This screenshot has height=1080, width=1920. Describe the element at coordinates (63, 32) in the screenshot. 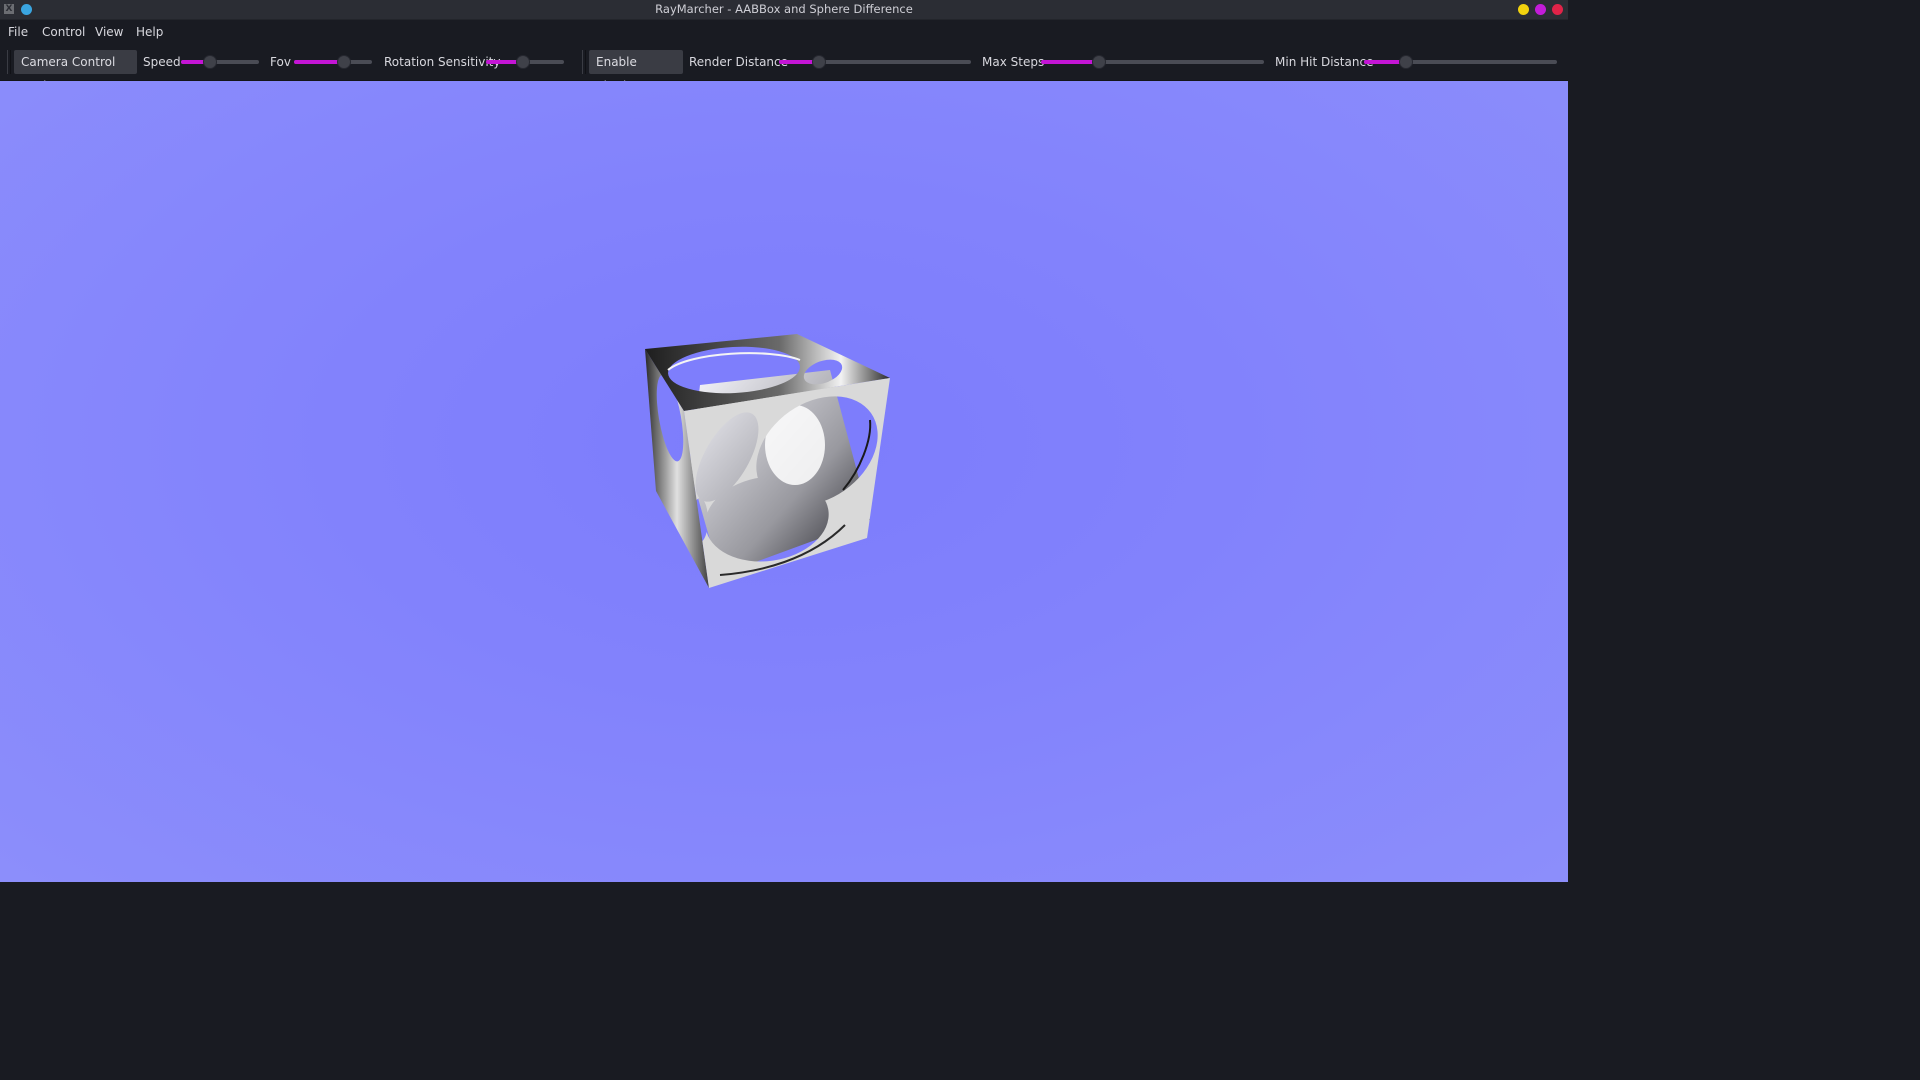

I see `menu-control: Control` at that location.